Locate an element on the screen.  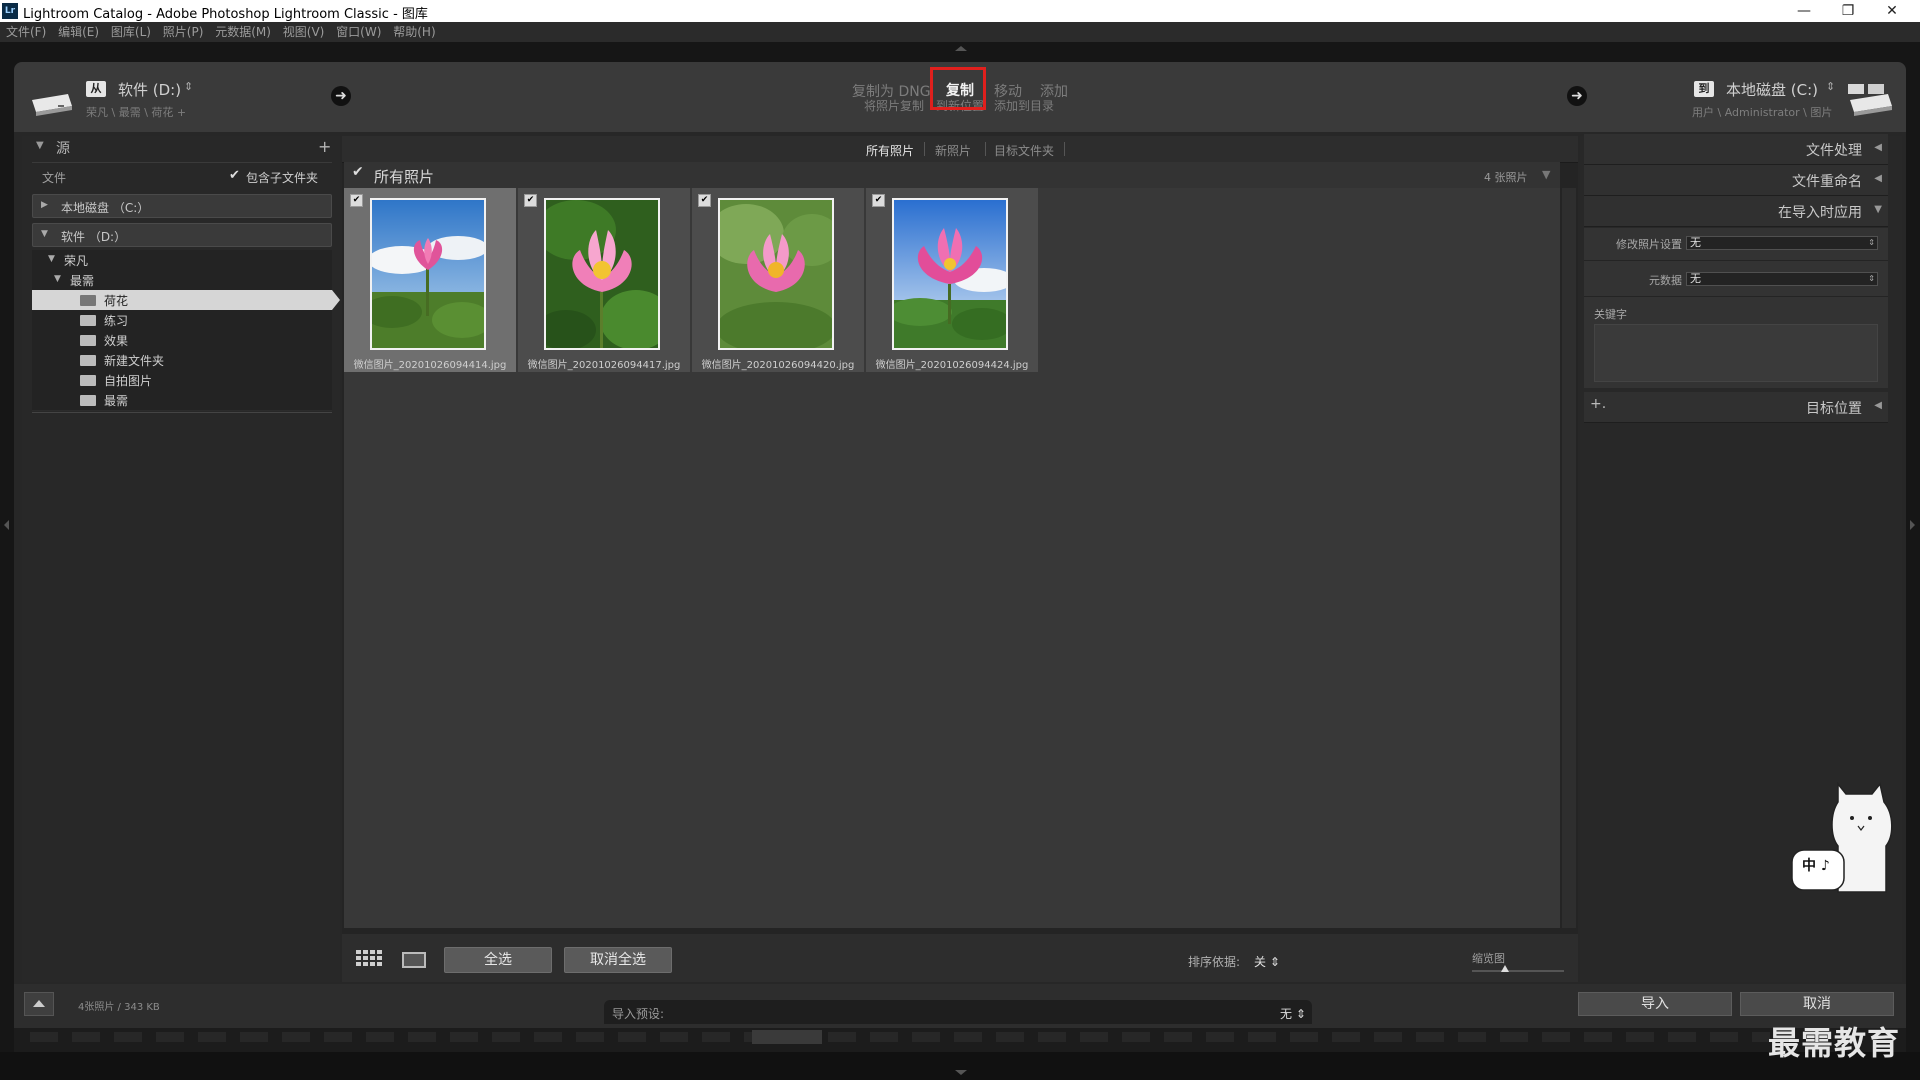
restore-icon: ❐ is located at coordinates (1848, 11).